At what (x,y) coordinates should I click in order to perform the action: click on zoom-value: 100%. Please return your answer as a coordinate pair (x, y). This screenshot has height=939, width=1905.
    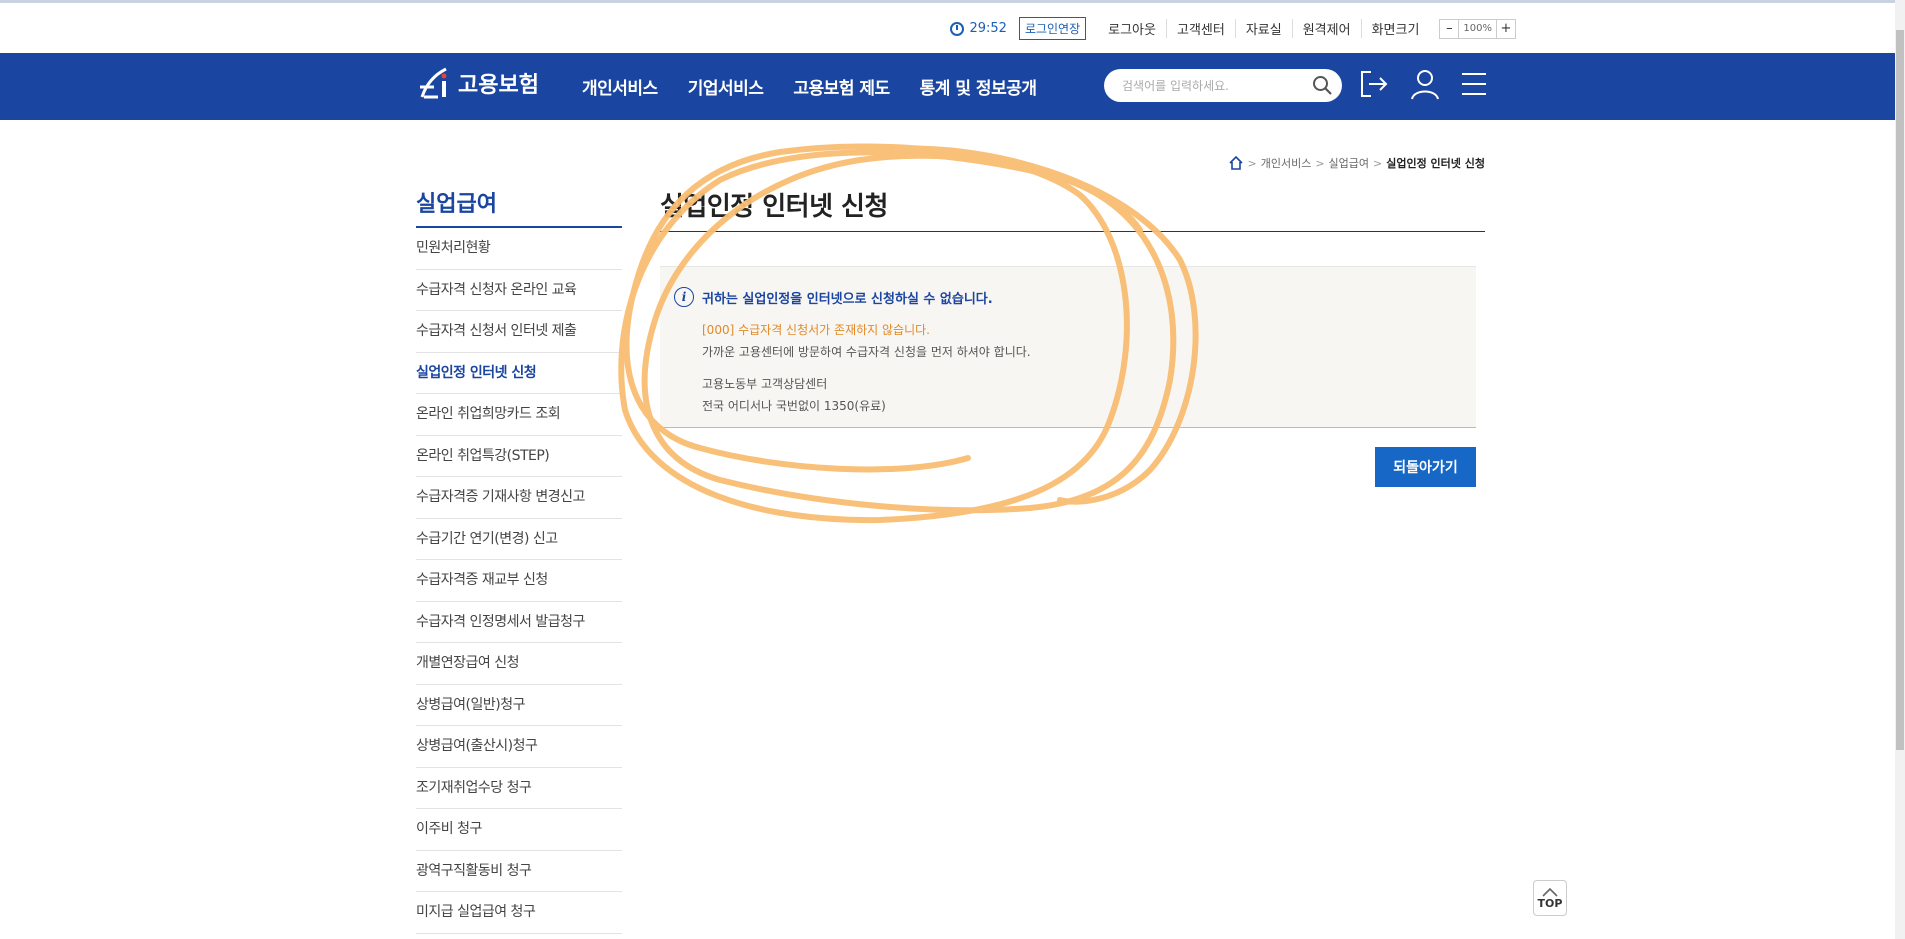
    Looking at the image, I should click on (1477, 28).